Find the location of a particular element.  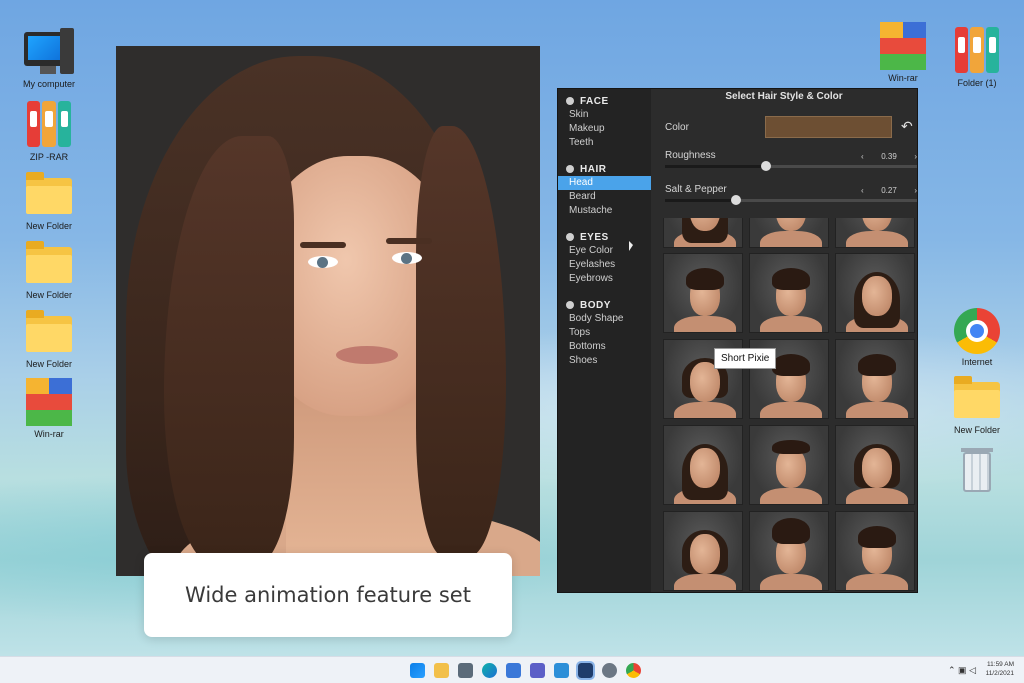

section-eyes: EYES Eye Color Eyelashes Eyebrows is located at coordinates (604, 258).